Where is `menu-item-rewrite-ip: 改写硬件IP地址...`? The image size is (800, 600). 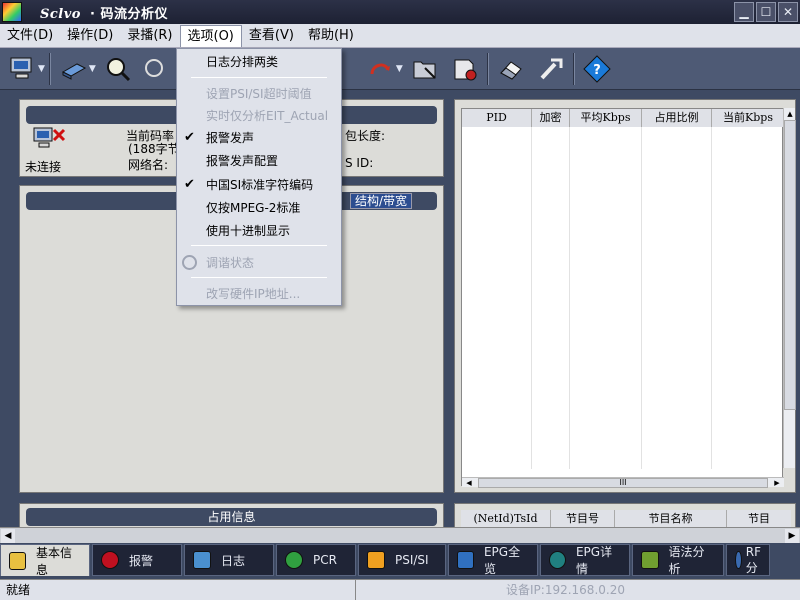
menu-item-rewrite-ip: 改写硬件IP地址... is located at coordinates (259, 294).